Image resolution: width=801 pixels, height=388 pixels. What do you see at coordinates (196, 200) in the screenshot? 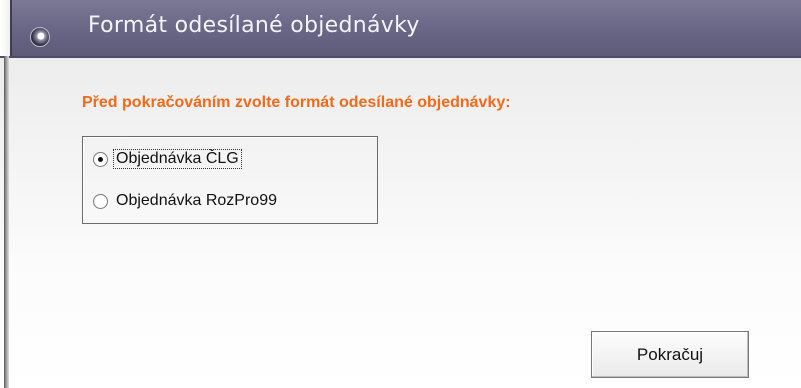
I see `radio-label-rozpro99: Objednávka RozPro99` at bounding box center [196, 200].